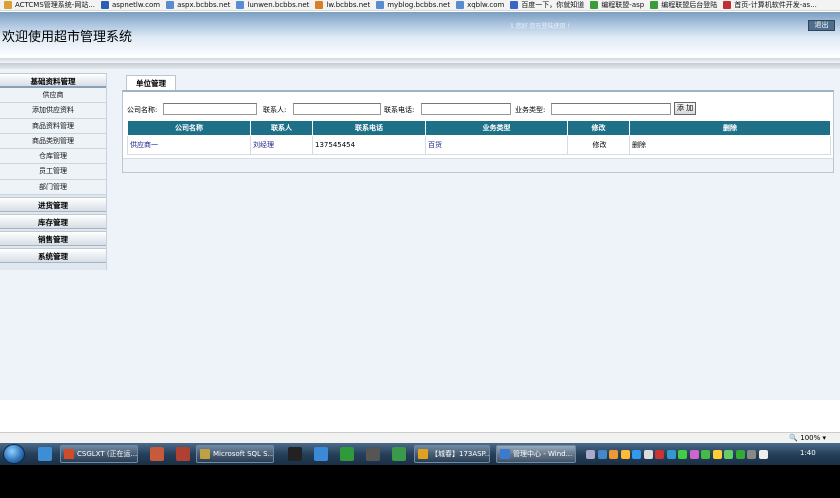  What do you see at coordinates (263, 145) in the screenshot?
I see `contact-link: 刘经理` at bounding box center [263, 145].